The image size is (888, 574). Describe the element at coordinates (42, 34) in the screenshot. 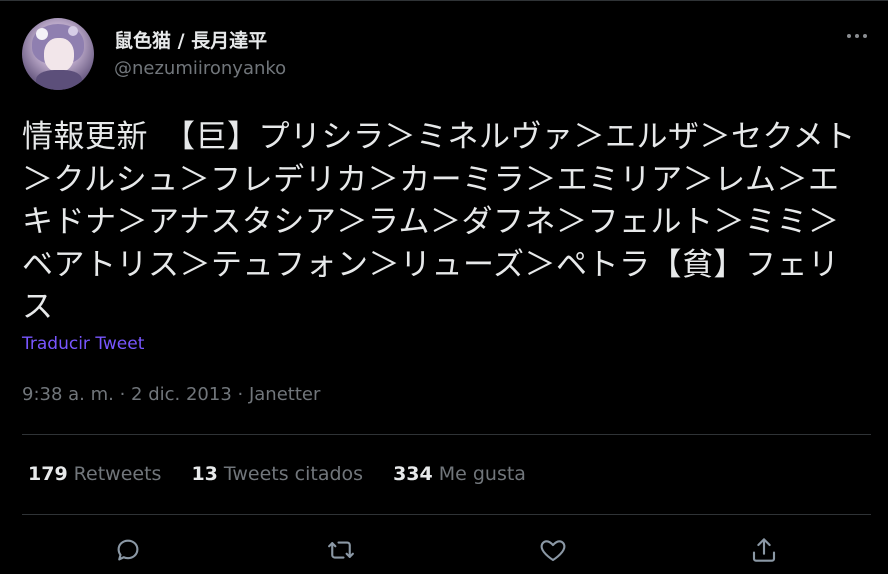

I see `avatar-bow` at that location.